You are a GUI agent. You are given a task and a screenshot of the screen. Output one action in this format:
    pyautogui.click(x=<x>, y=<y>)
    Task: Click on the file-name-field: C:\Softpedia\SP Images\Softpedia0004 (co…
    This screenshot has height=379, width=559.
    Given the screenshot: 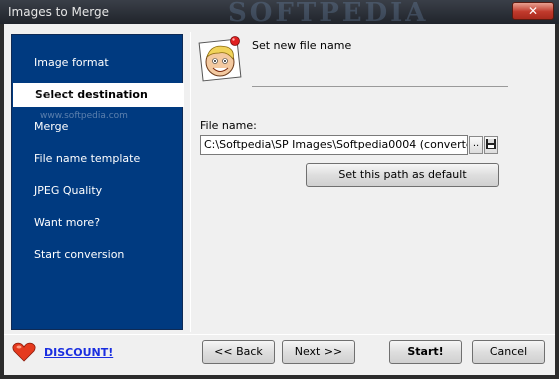 What is the action you would take?
    pyautogui.click(x=334, y=145)
    